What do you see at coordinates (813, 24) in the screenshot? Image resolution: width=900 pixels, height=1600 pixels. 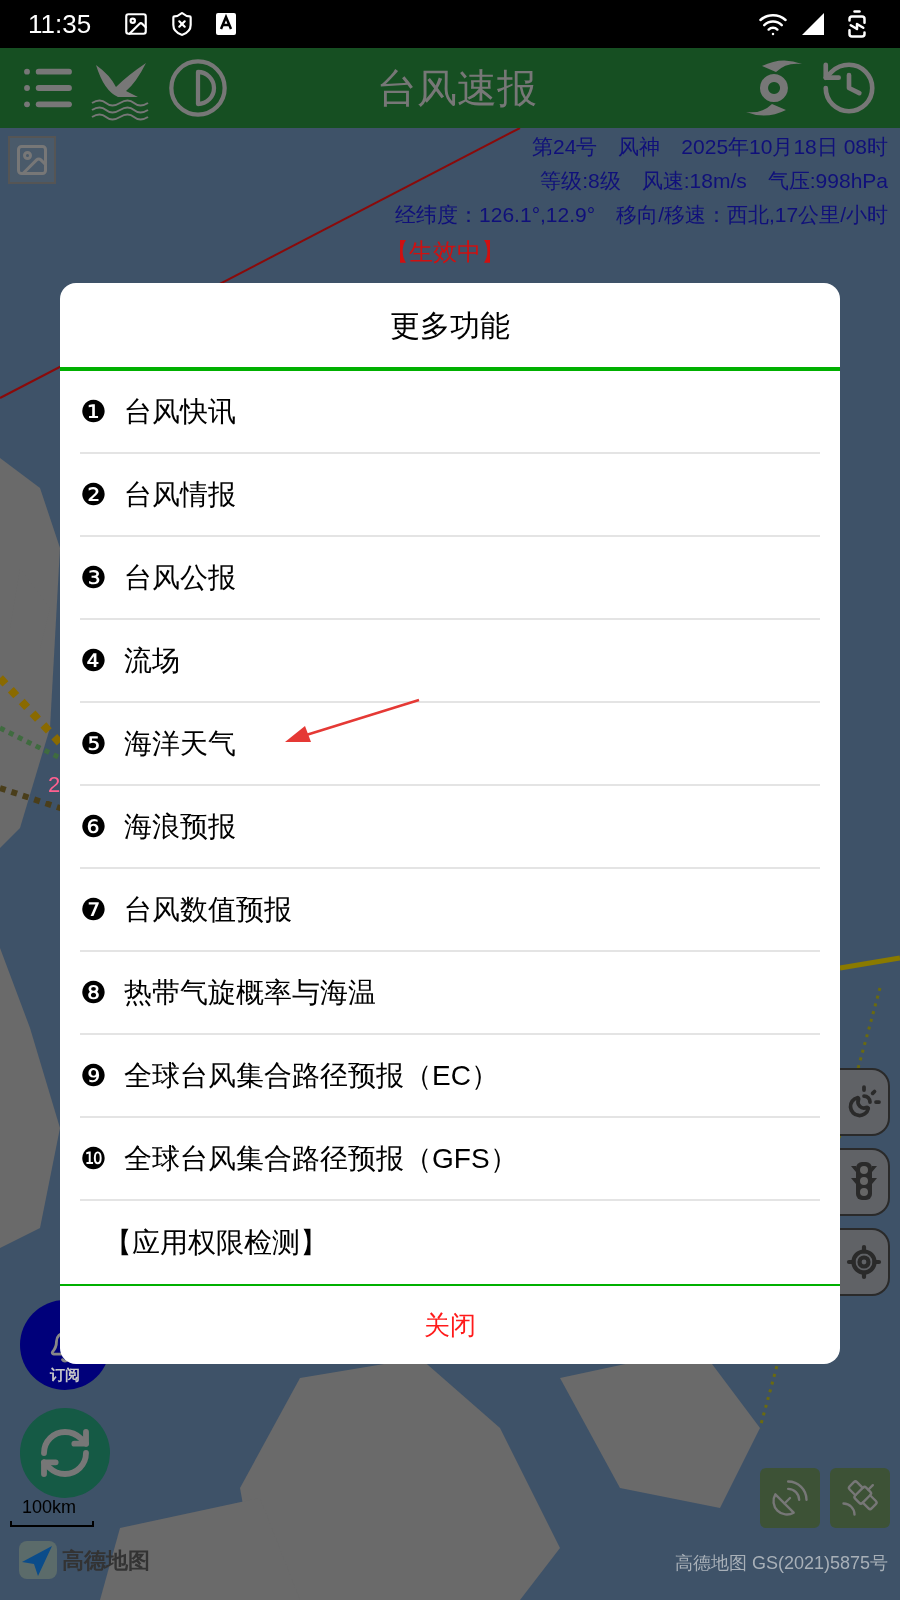 I see `signal-icon` at bounding box center [813, 24].